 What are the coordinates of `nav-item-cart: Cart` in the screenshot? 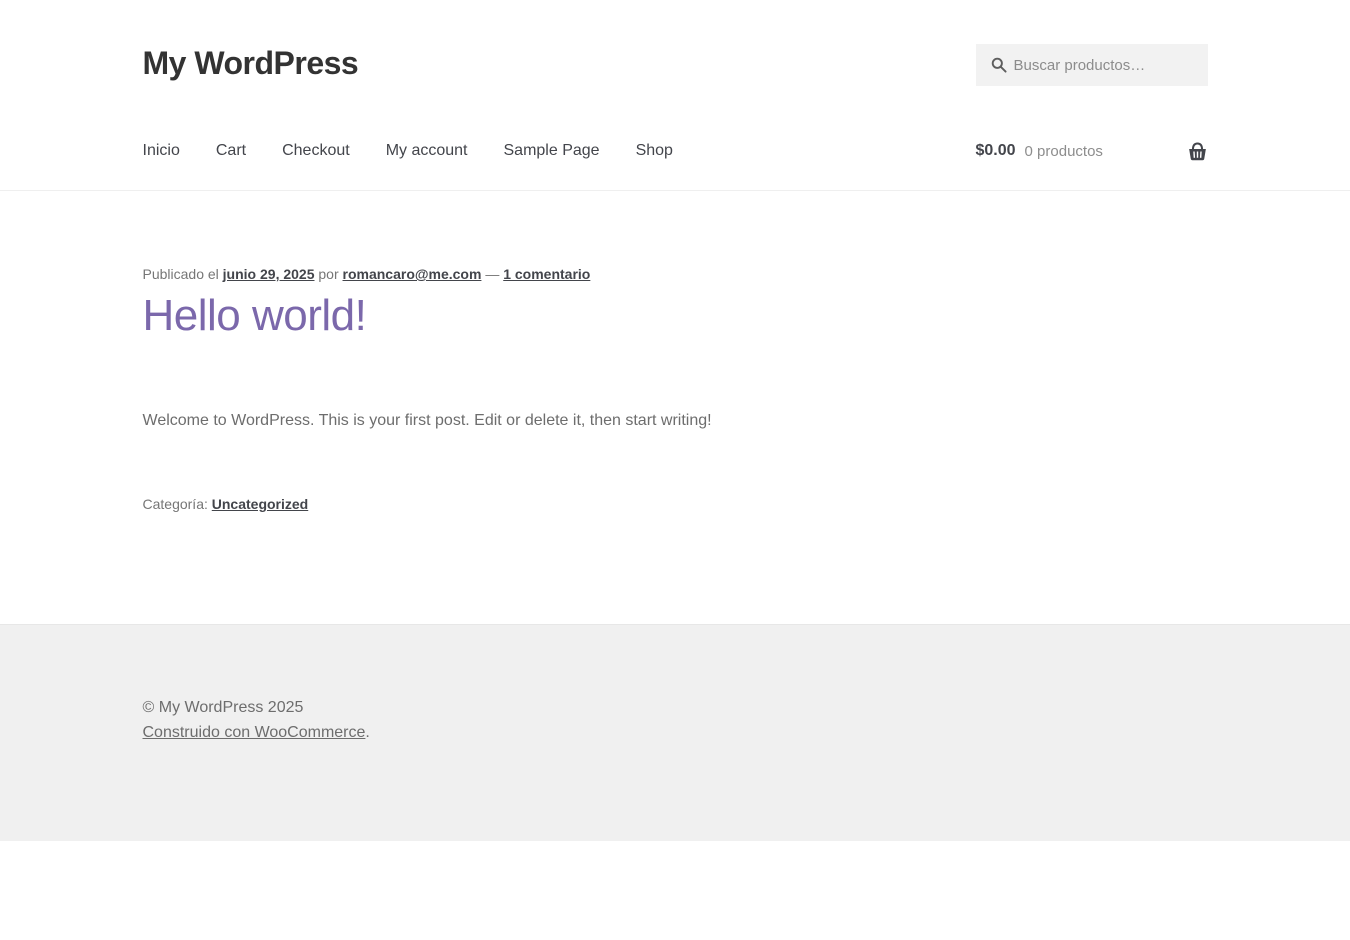 It's located at (231, 151).